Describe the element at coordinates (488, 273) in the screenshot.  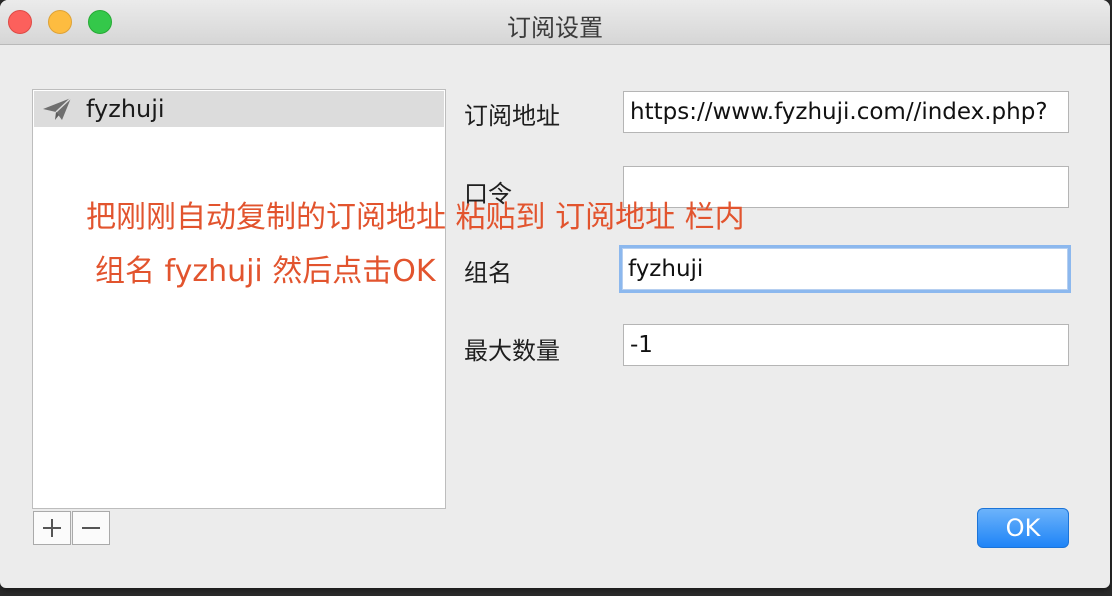
I see `group-name-label: 组名` at that location.